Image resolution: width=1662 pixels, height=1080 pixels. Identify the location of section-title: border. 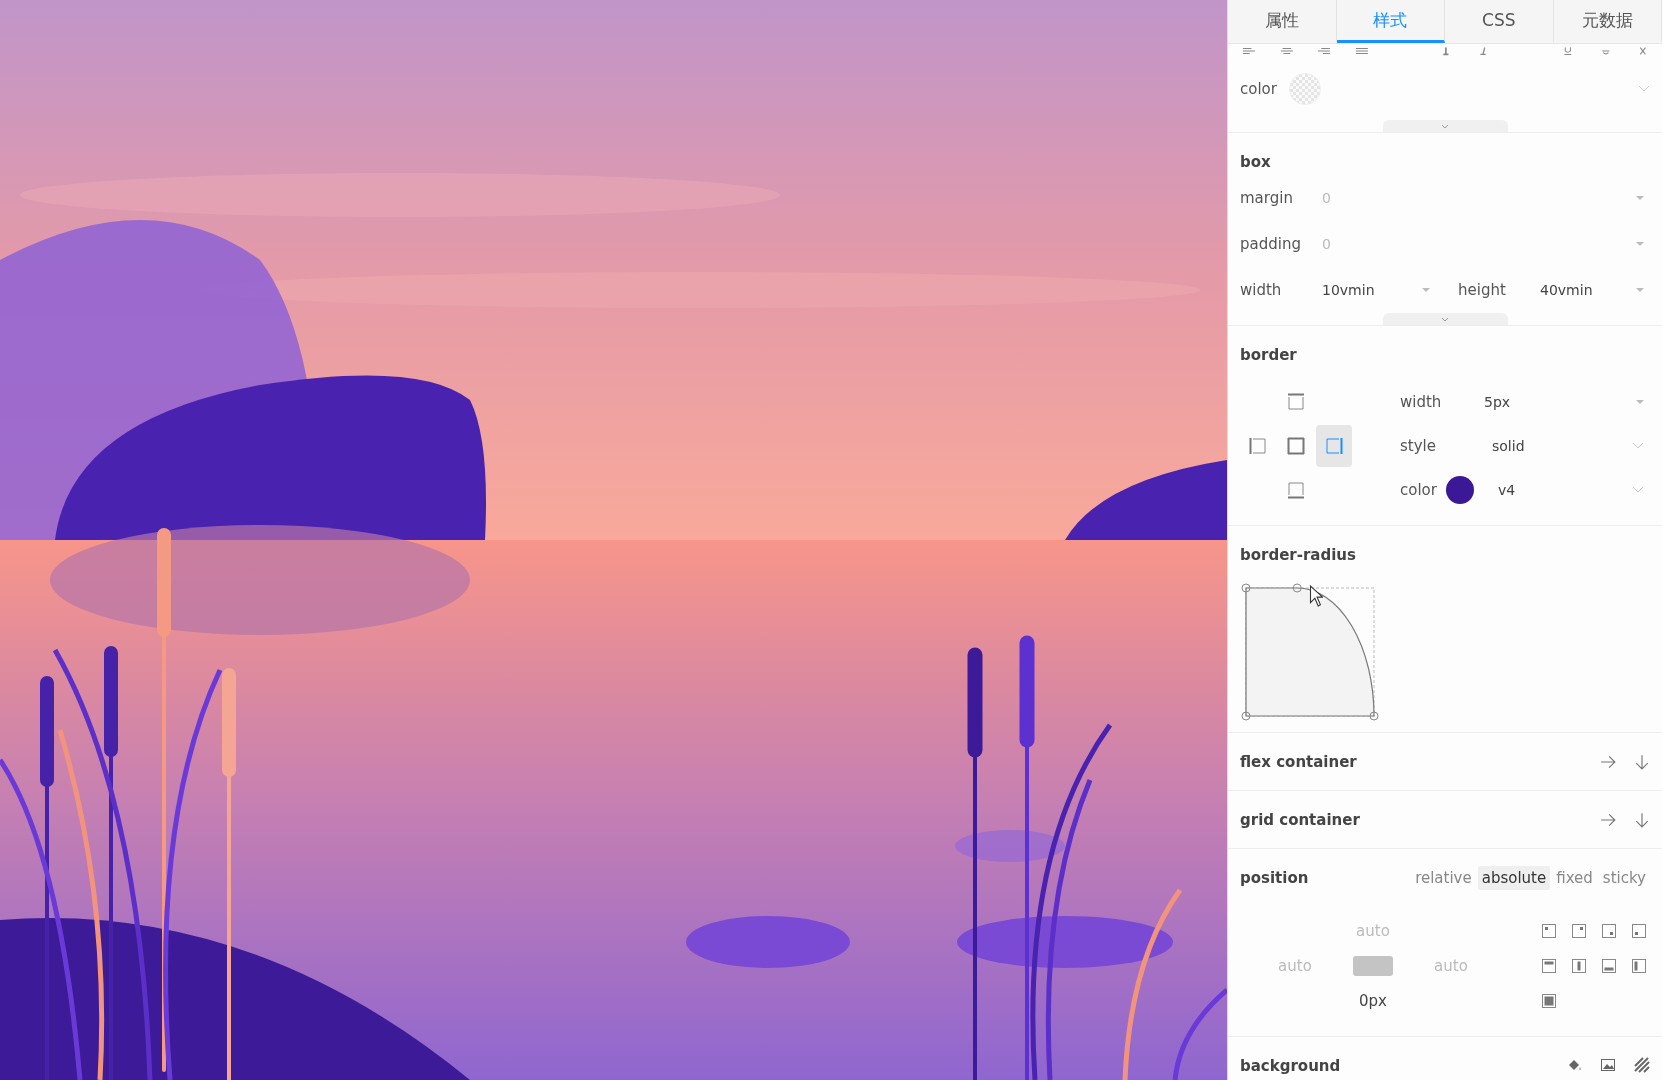
(1269, 355).